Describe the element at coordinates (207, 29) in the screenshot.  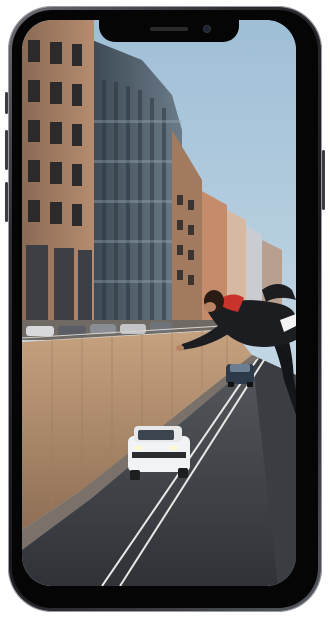
I see `front-camera-icon` at that location.